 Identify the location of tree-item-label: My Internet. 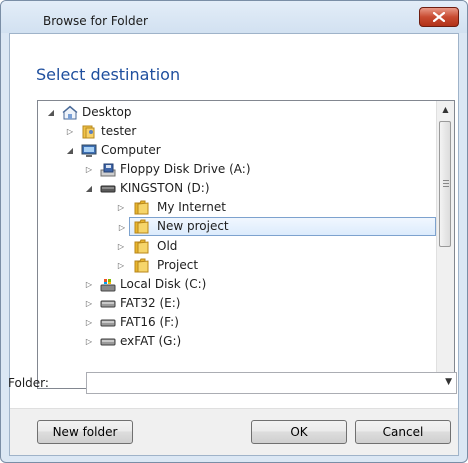
(191, 207).